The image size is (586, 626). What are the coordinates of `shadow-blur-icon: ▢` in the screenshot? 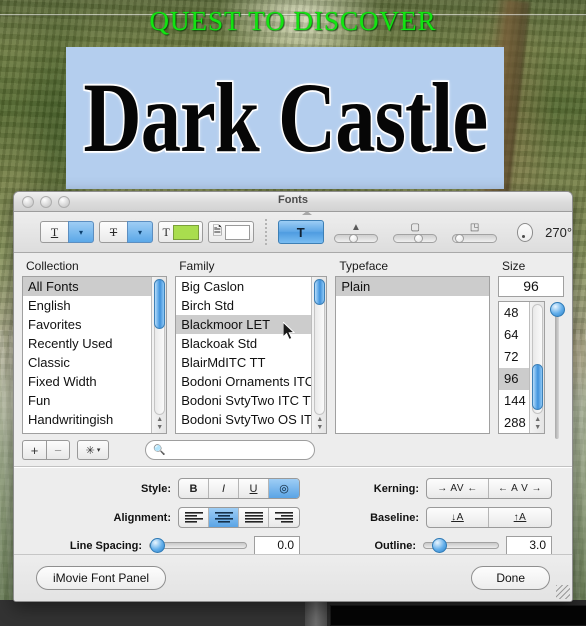 It's located at (415, 227).